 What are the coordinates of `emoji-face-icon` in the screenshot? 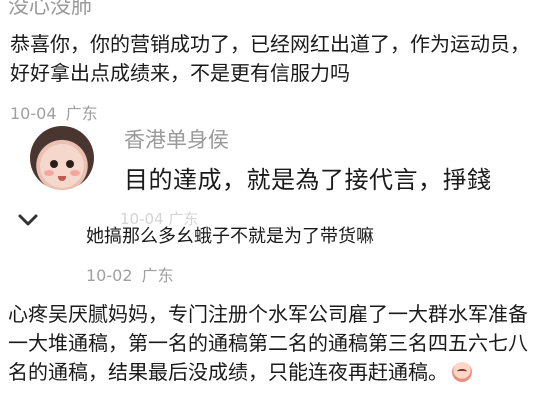 It's located at (462, 372).